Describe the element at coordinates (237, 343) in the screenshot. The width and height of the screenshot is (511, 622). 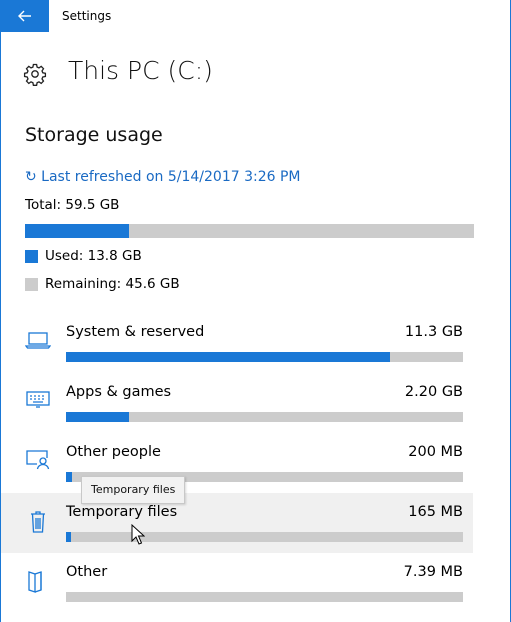
I see `category-system-reserved: System & reserved 11.3 GB` at that location.